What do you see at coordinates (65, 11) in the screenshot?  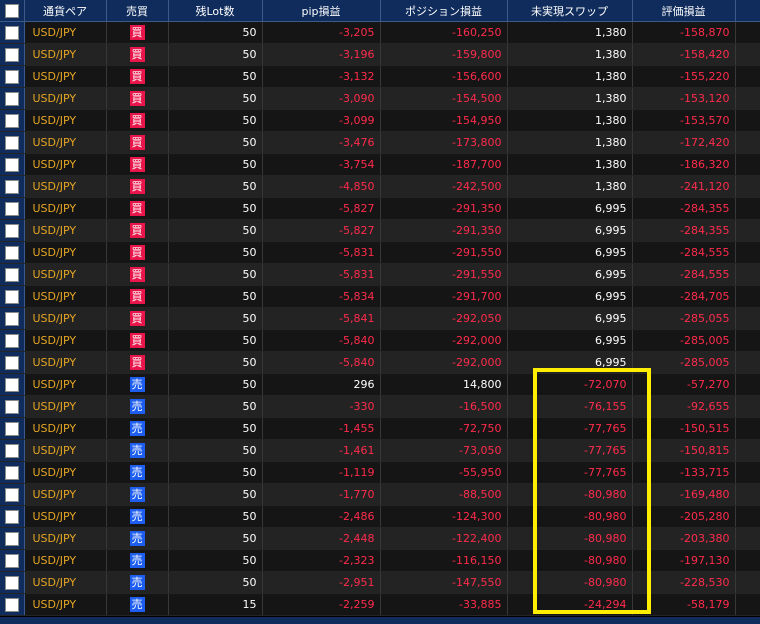 I see `header-pair: 通貨ペア` at bounding box center [65, 11].